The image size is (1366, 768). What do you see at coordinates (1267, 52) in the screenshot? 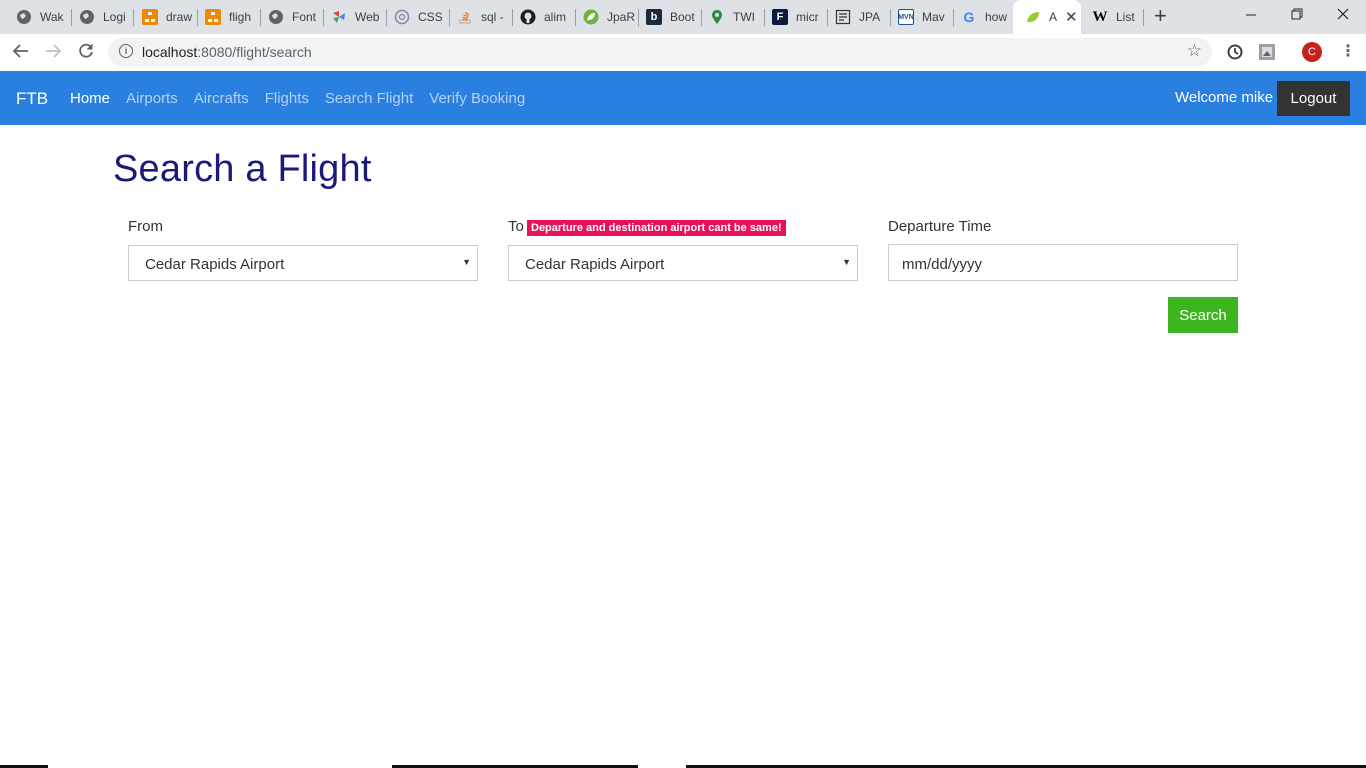
I see `extension-icon` at bounding box center [1267, 52].